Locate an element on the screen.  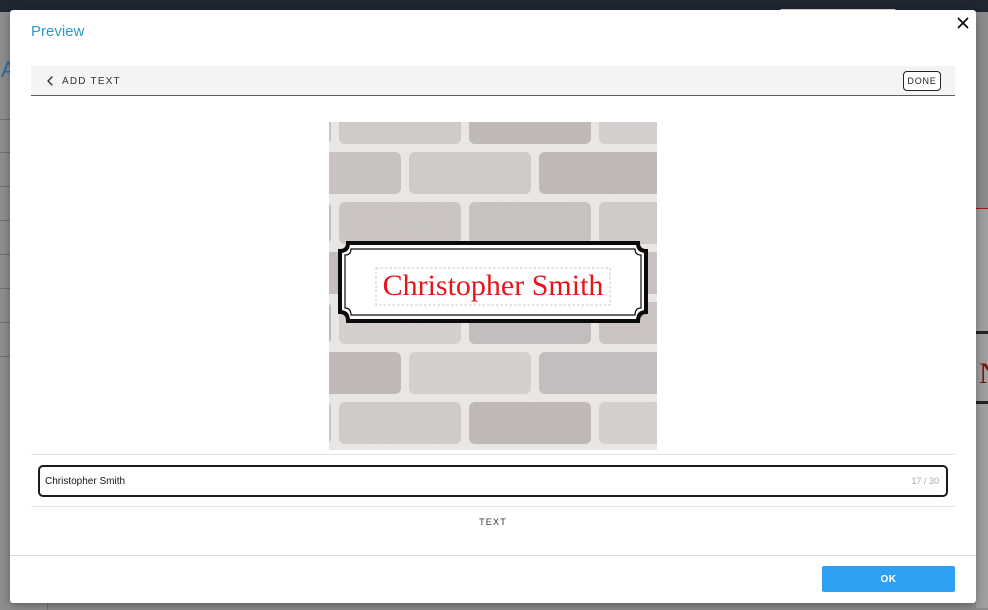
done-button: DONE is located at coordinates (922, 81).